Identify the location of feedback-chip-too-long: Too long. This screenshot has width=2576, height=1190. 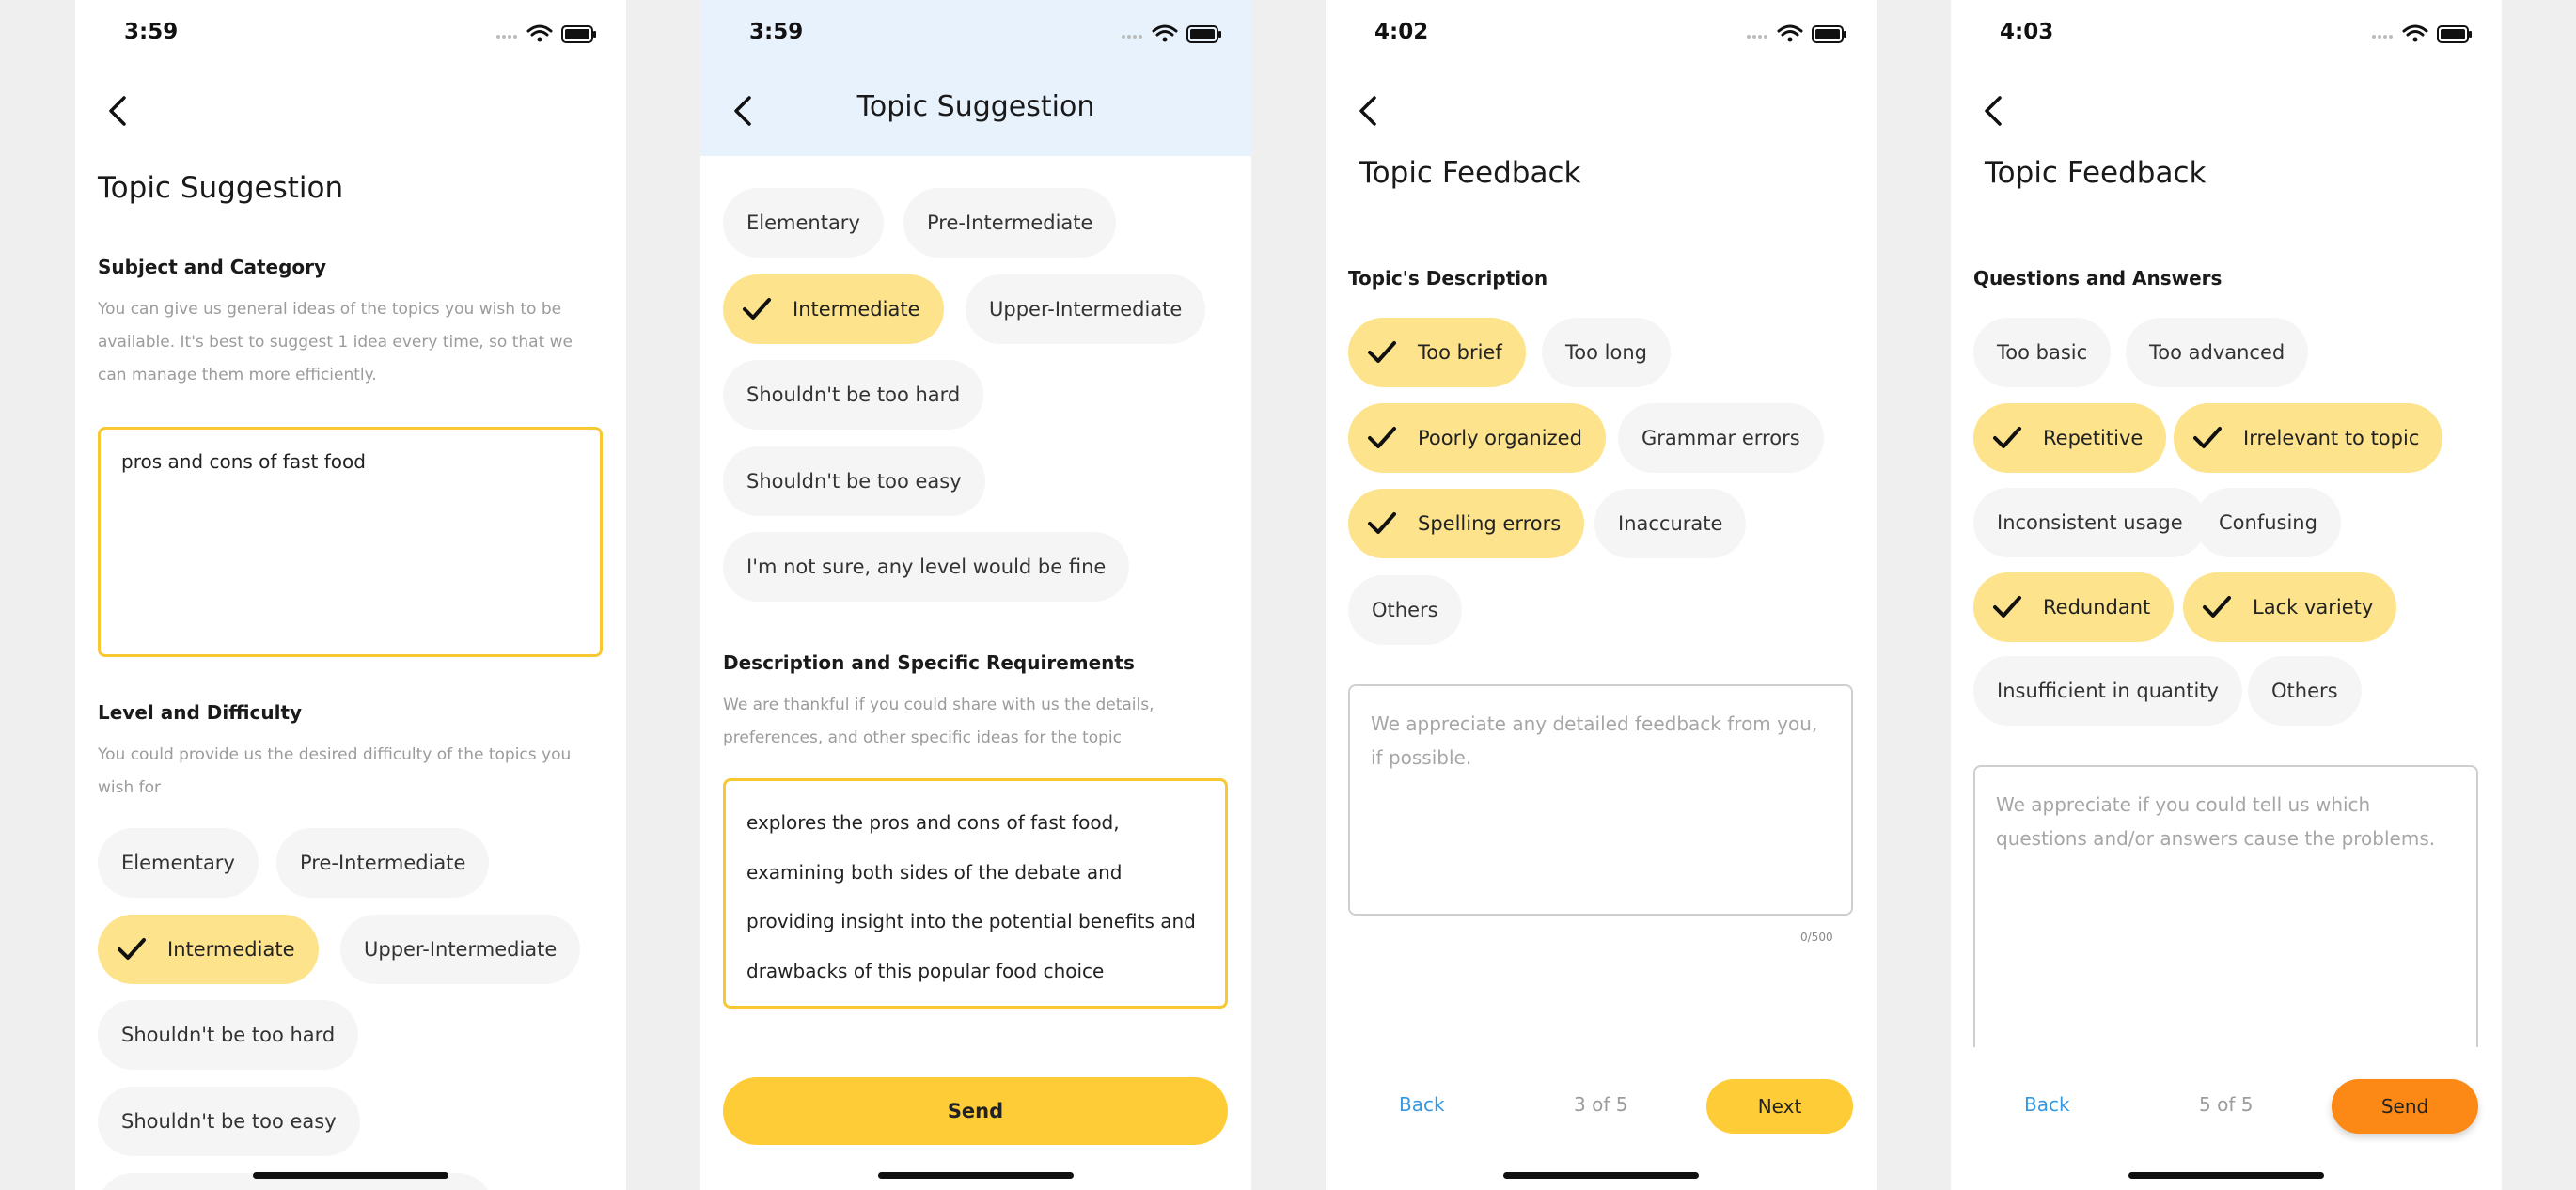
(1607, 352).